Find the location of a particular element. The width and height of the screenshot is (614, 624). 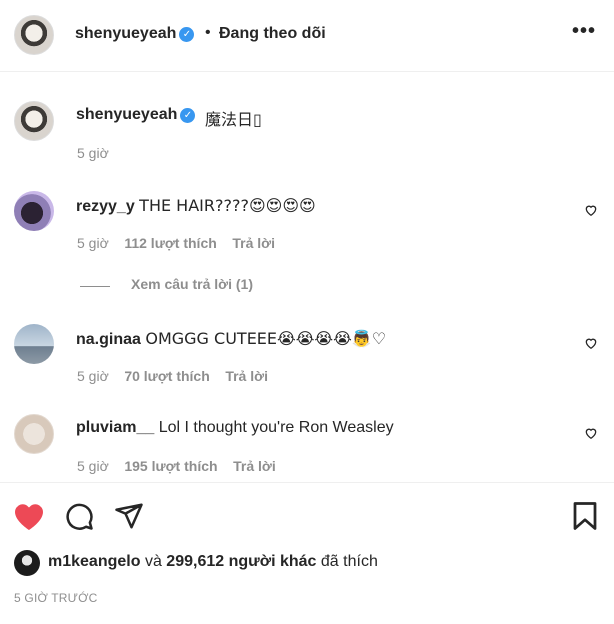

comment-text: THE HAIR????😍😍😍😍 is located at coordinates (227, 205).